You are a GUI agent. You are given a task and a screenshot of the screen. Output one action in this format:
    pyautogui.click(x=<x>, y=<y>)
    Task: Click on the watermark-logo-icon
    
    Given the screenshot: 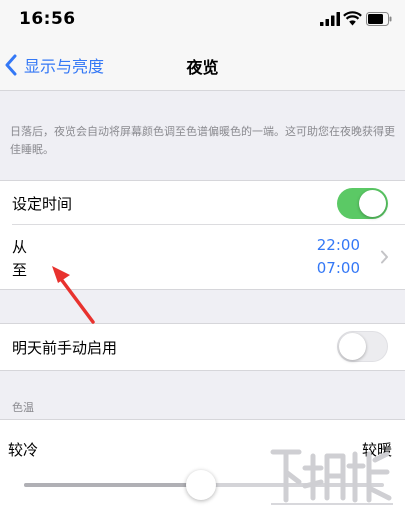 What is the action you would take?
    pyautogui.click(x=331, y=477)
    